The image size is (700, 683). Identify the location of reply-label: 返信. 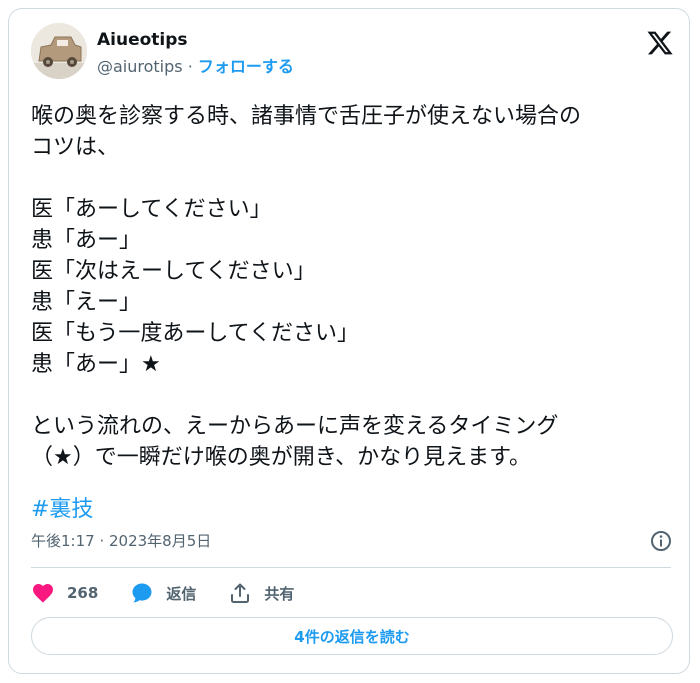
(181, 593).